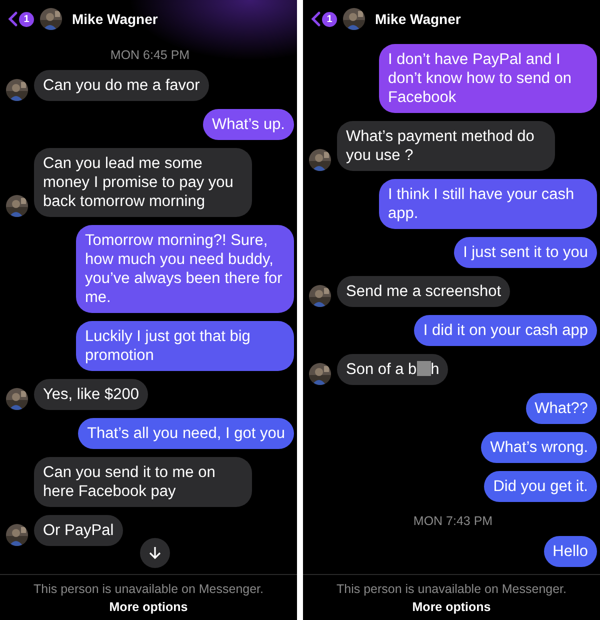 Image resolution: width=600 pixels, height=620 pixels. I want to click on received-message: Can you lead me some money I promise to pay you back tomorrow morning, so click(143, 182).